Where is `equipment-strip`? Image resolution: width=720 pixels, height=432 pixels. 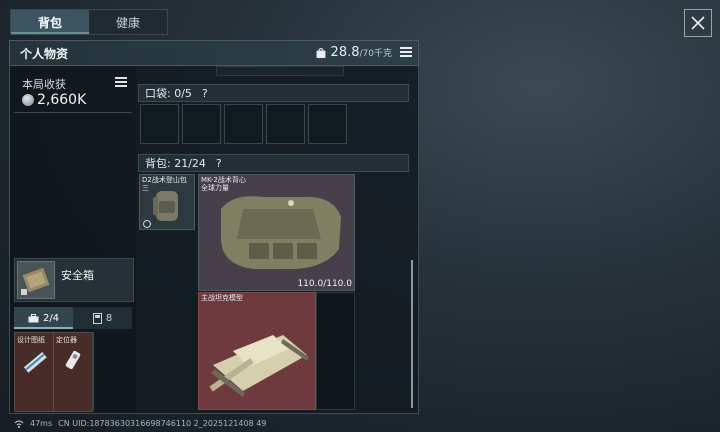 equipment-strip is located at coordinates (280, 71).